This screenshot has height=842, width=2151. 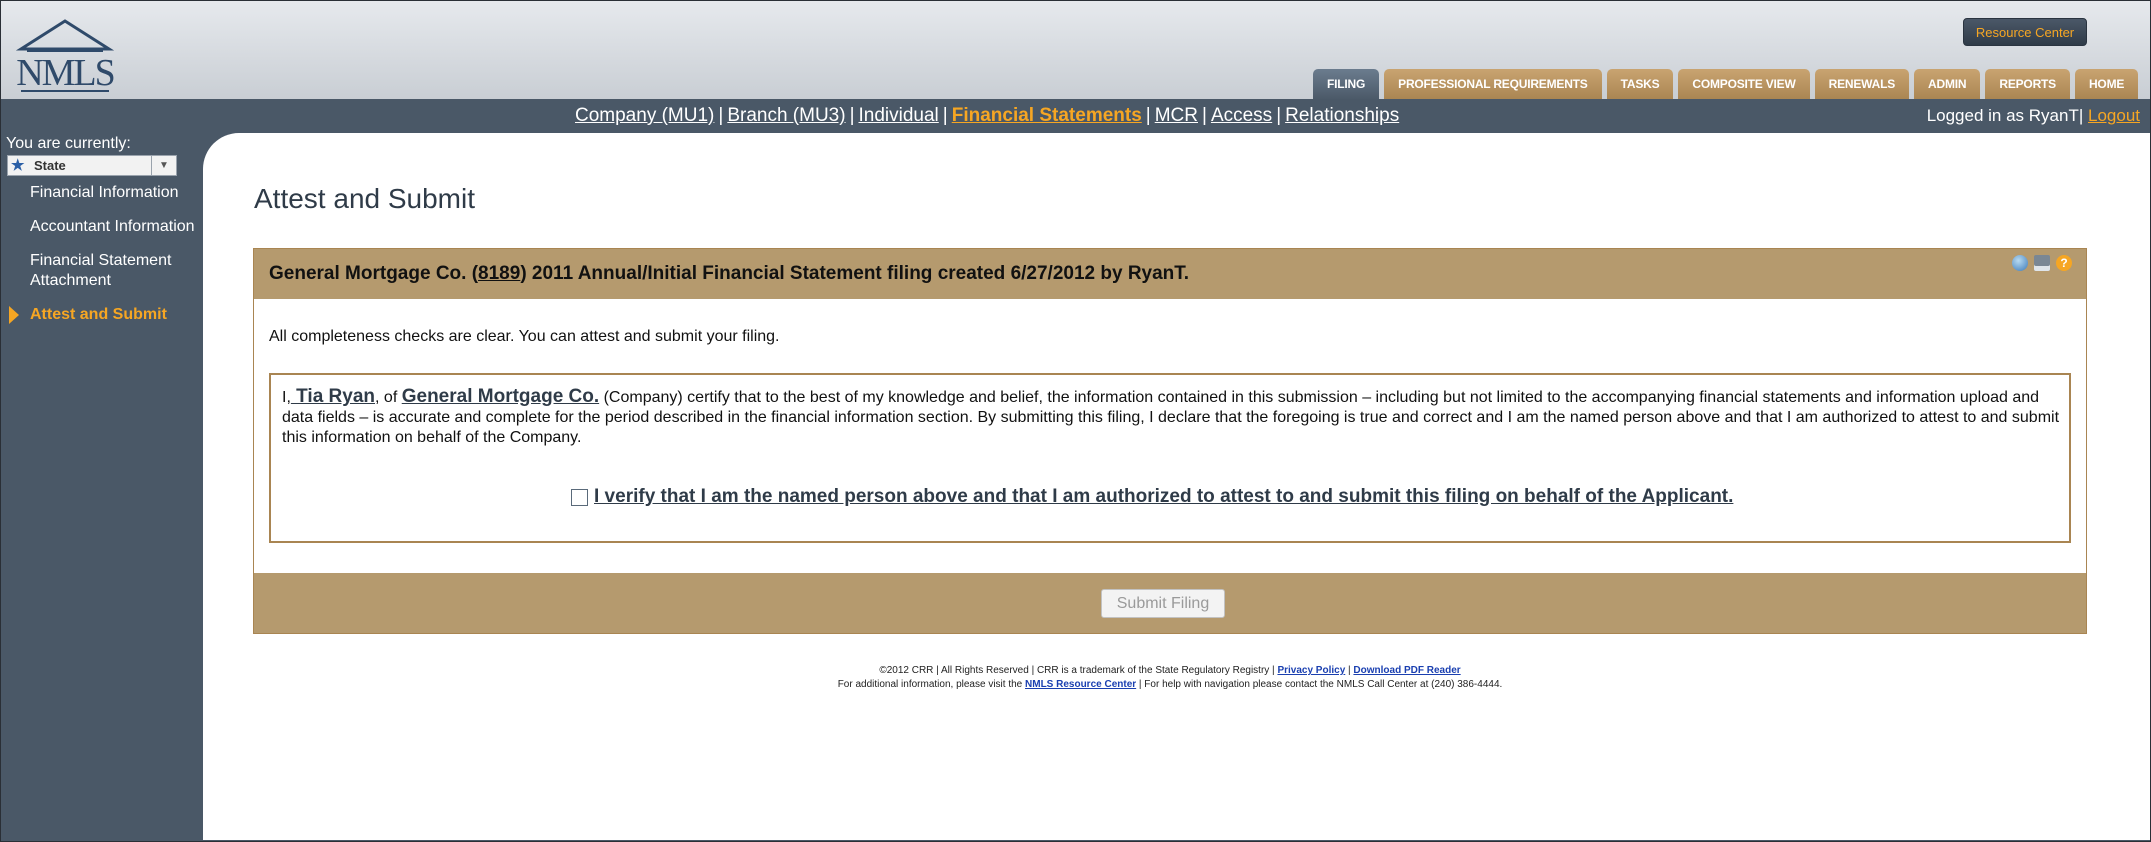 I want to click on attesting-person-name: Tia Ryan, so click(x=333, y=396).